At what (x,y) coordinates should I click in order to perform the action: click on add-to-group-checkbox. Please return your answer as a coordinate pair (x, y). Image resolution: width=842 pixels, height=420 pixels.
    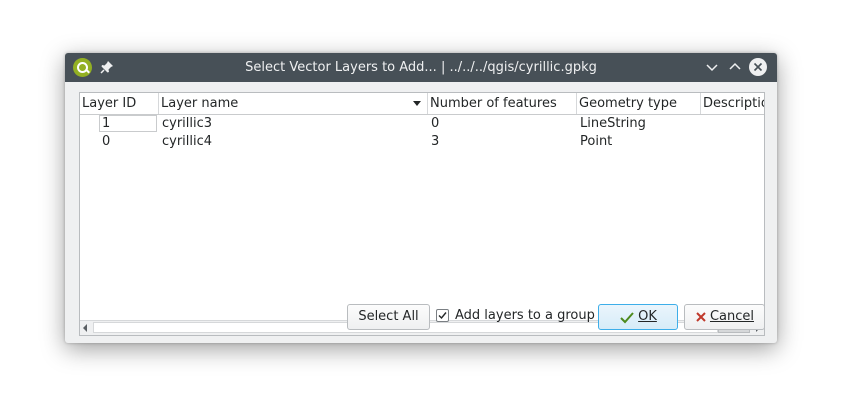
    Looking at the image, I should click on (442, 315).